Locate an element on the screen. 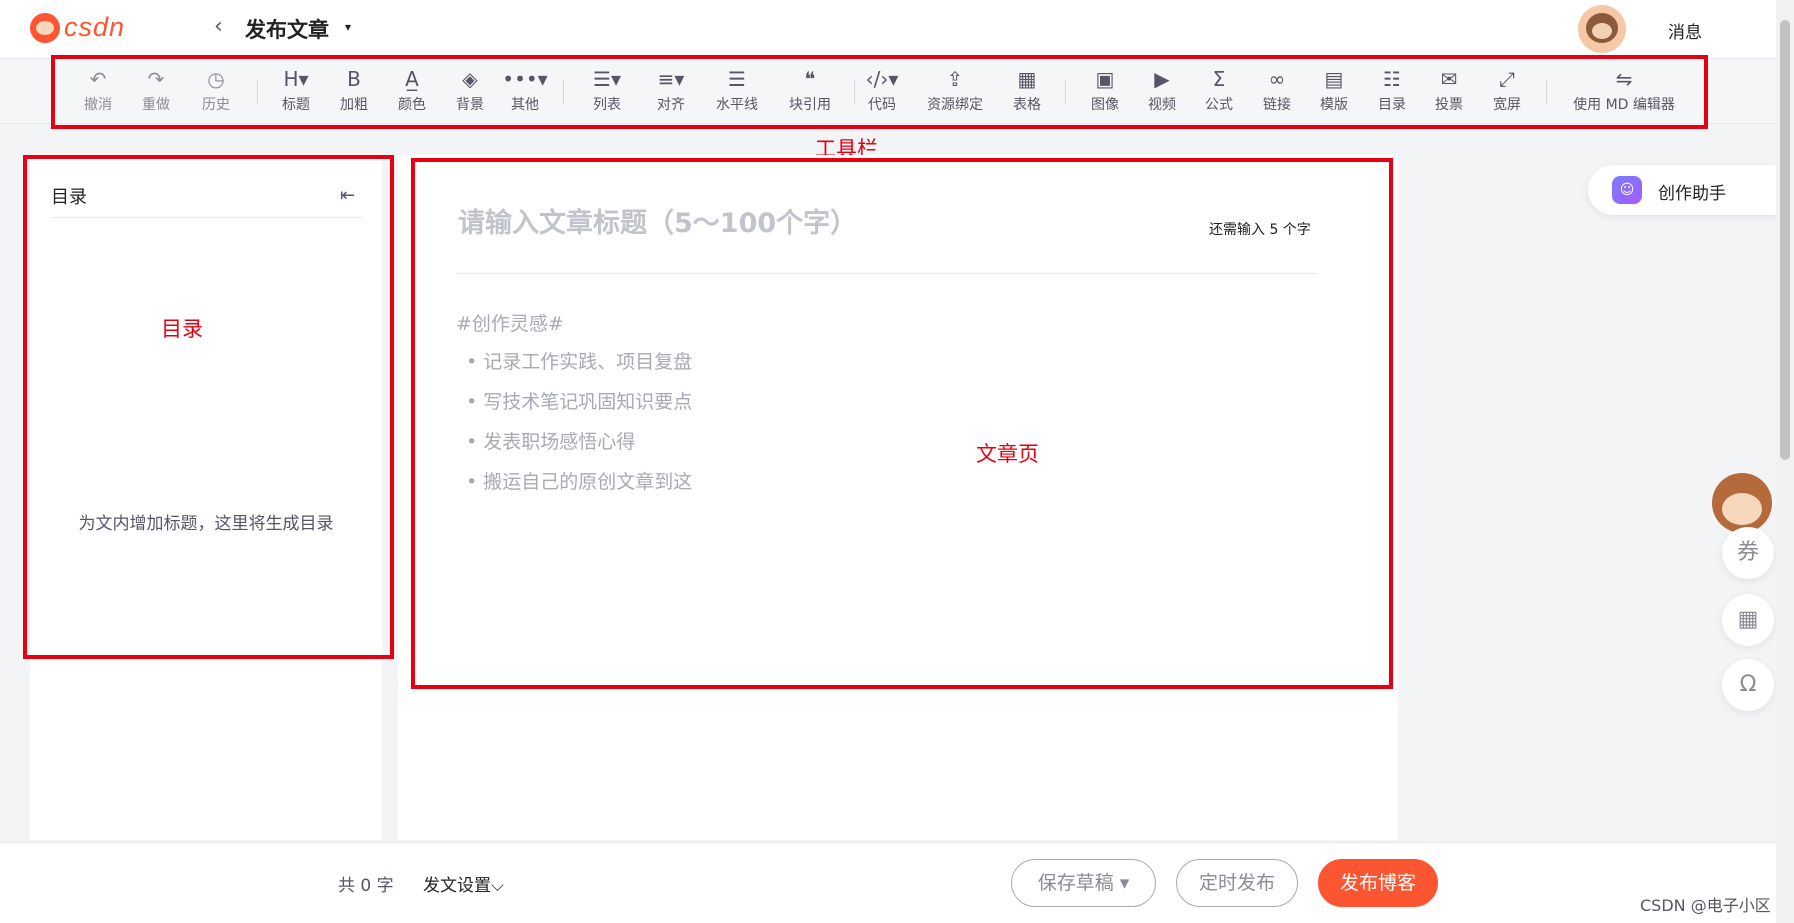 The width and height of the screenshot is (1794, 923). toc-panel is located at coordinates (206, 497).